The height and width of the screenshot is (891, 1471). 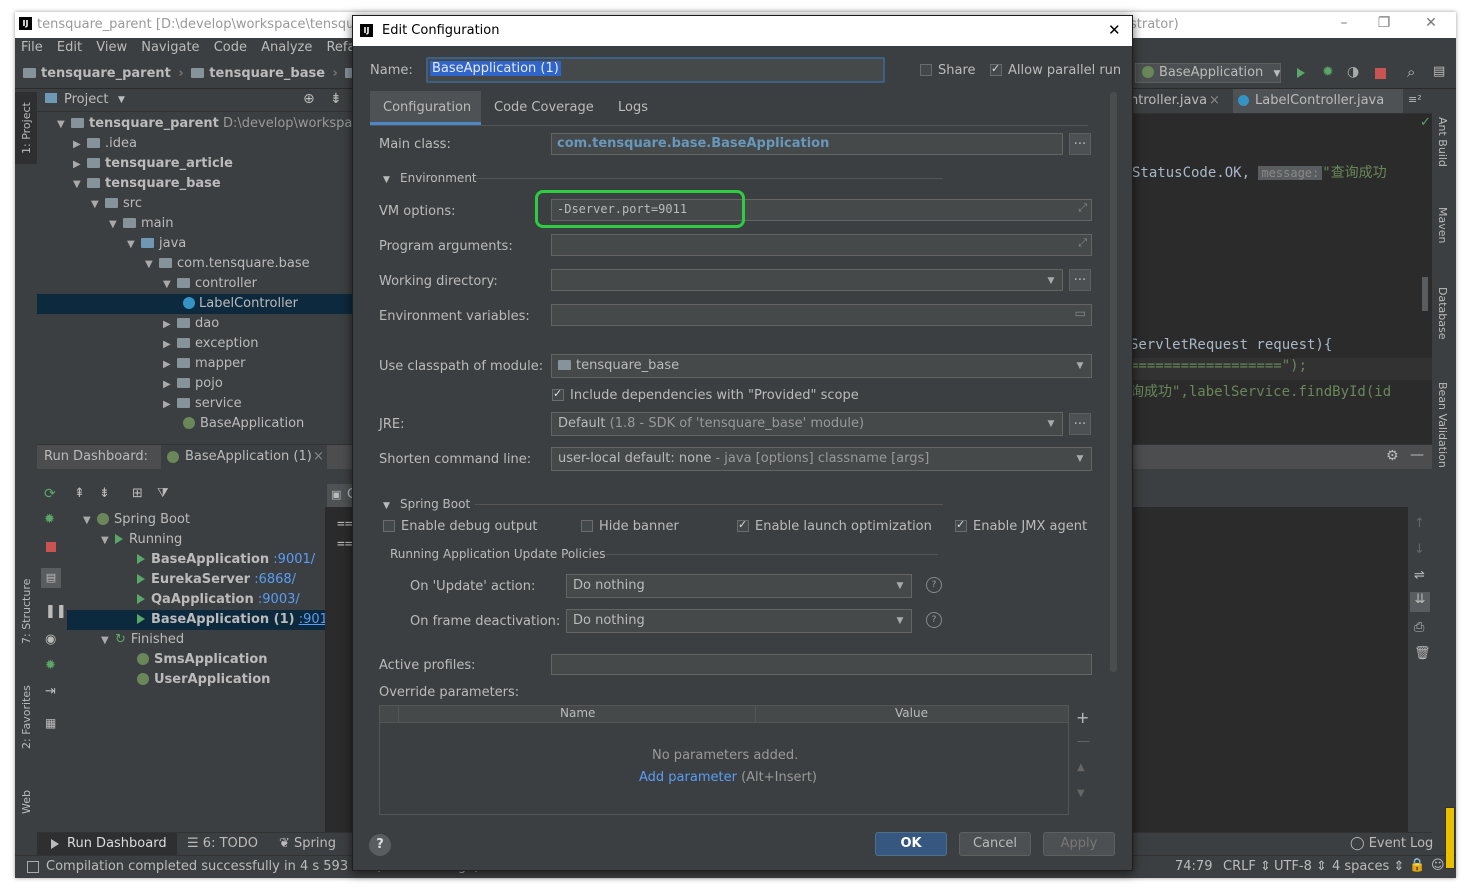 What do you see at coordinates (633, 107) in the screenshot?
I see `tab-logs: Logs` at bounding box center [633, 107].